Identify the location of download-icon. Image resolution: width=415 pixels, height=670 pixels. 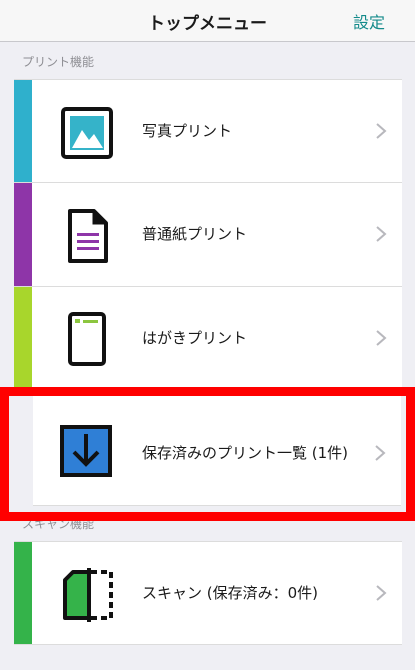
(86, 451).